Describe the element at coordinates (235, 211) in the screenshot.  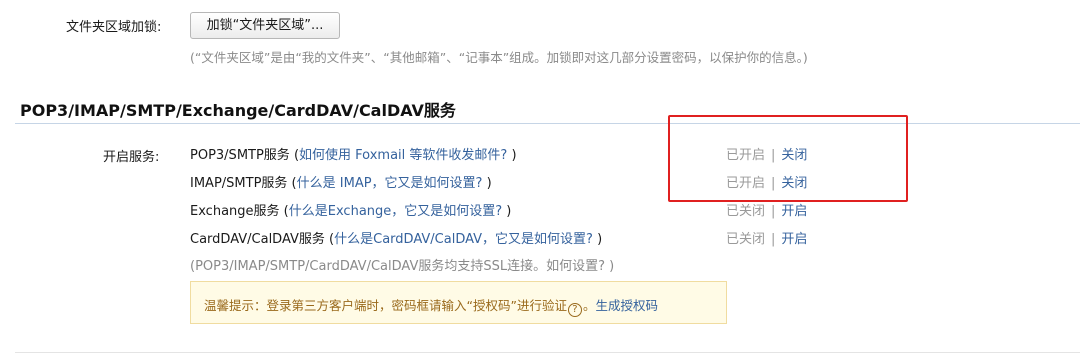
I see `service-name: Exchange服务` at that location.